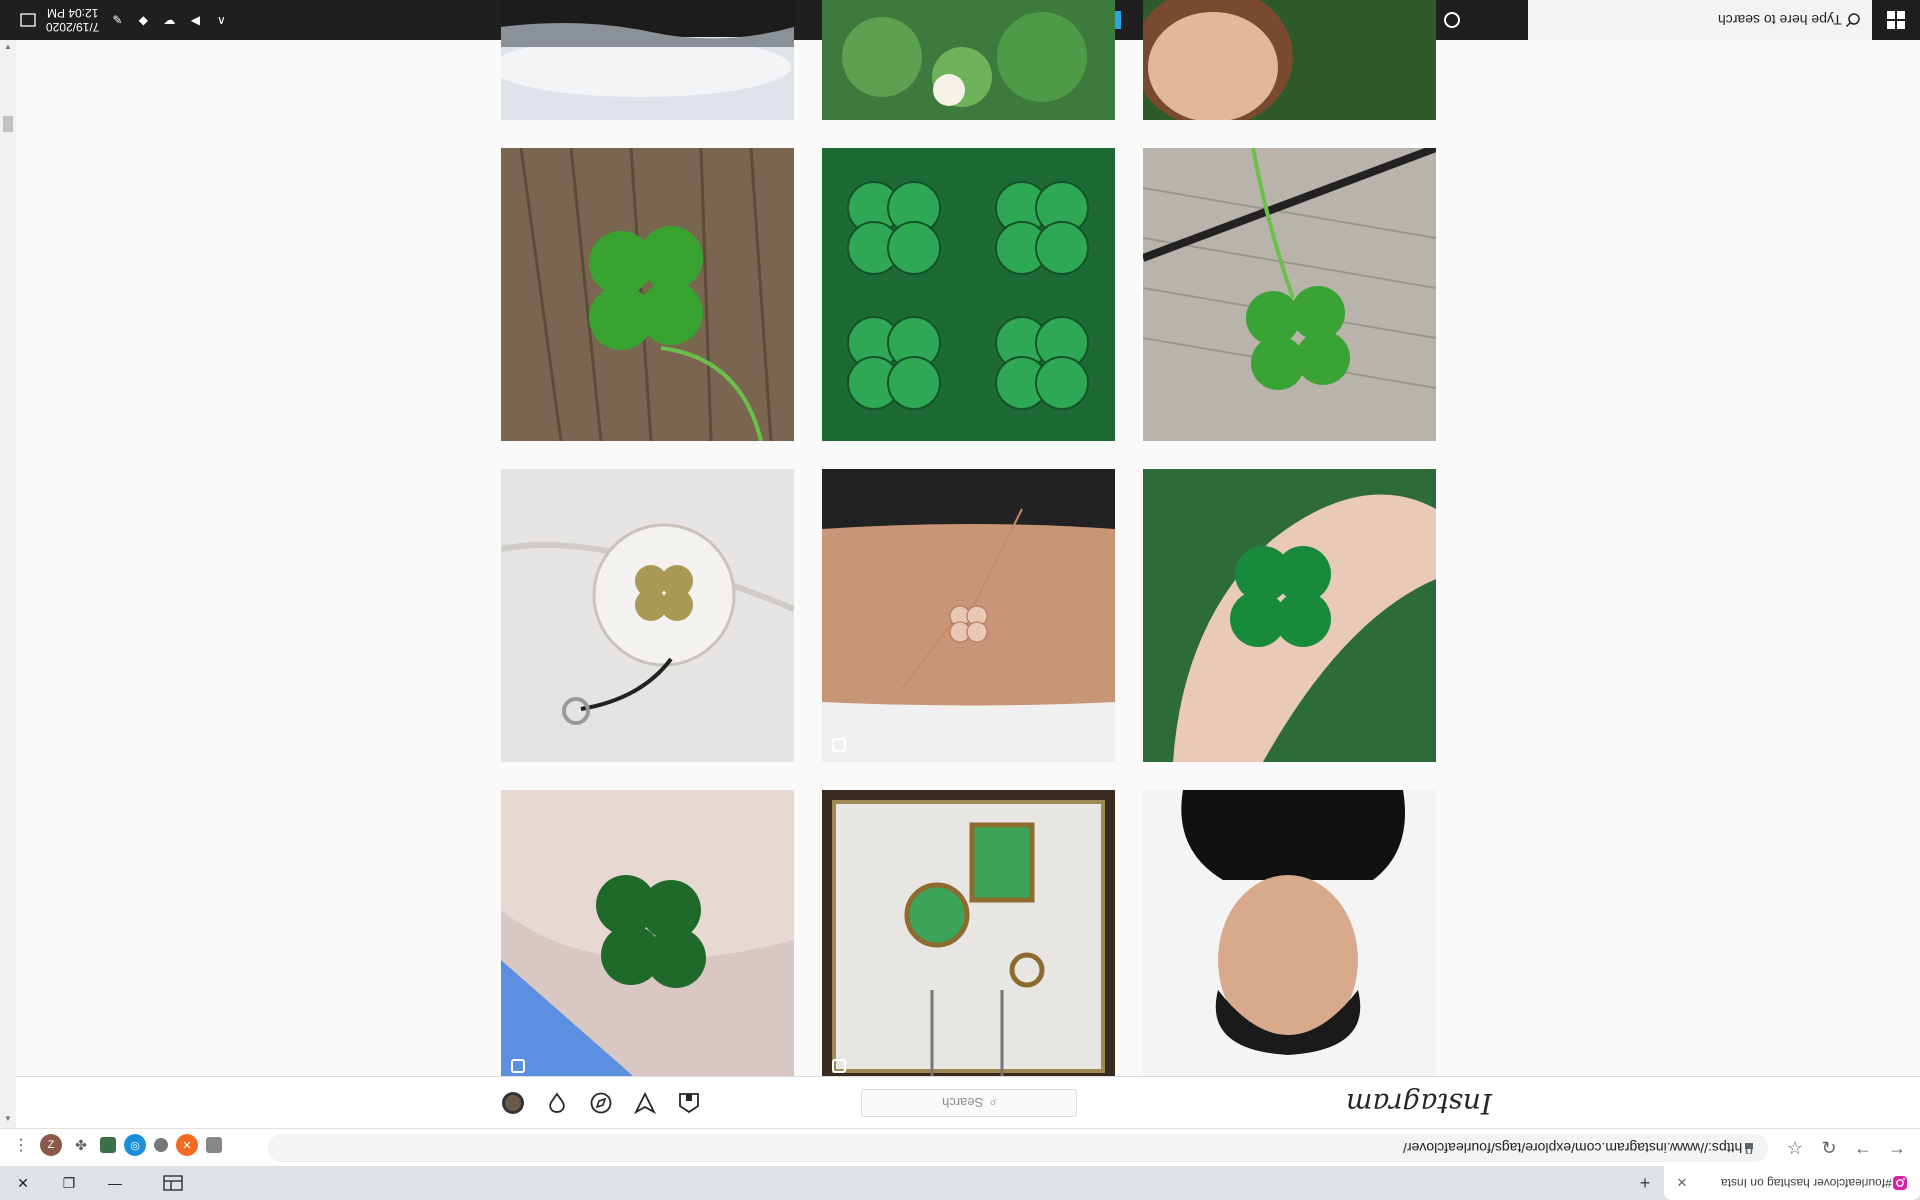 Image resolution: width=1920 pixels, height=1200 pixels. Describe the element at coordinates (513, 1103) in the screenshot. I see `profile-avatar` at that location.